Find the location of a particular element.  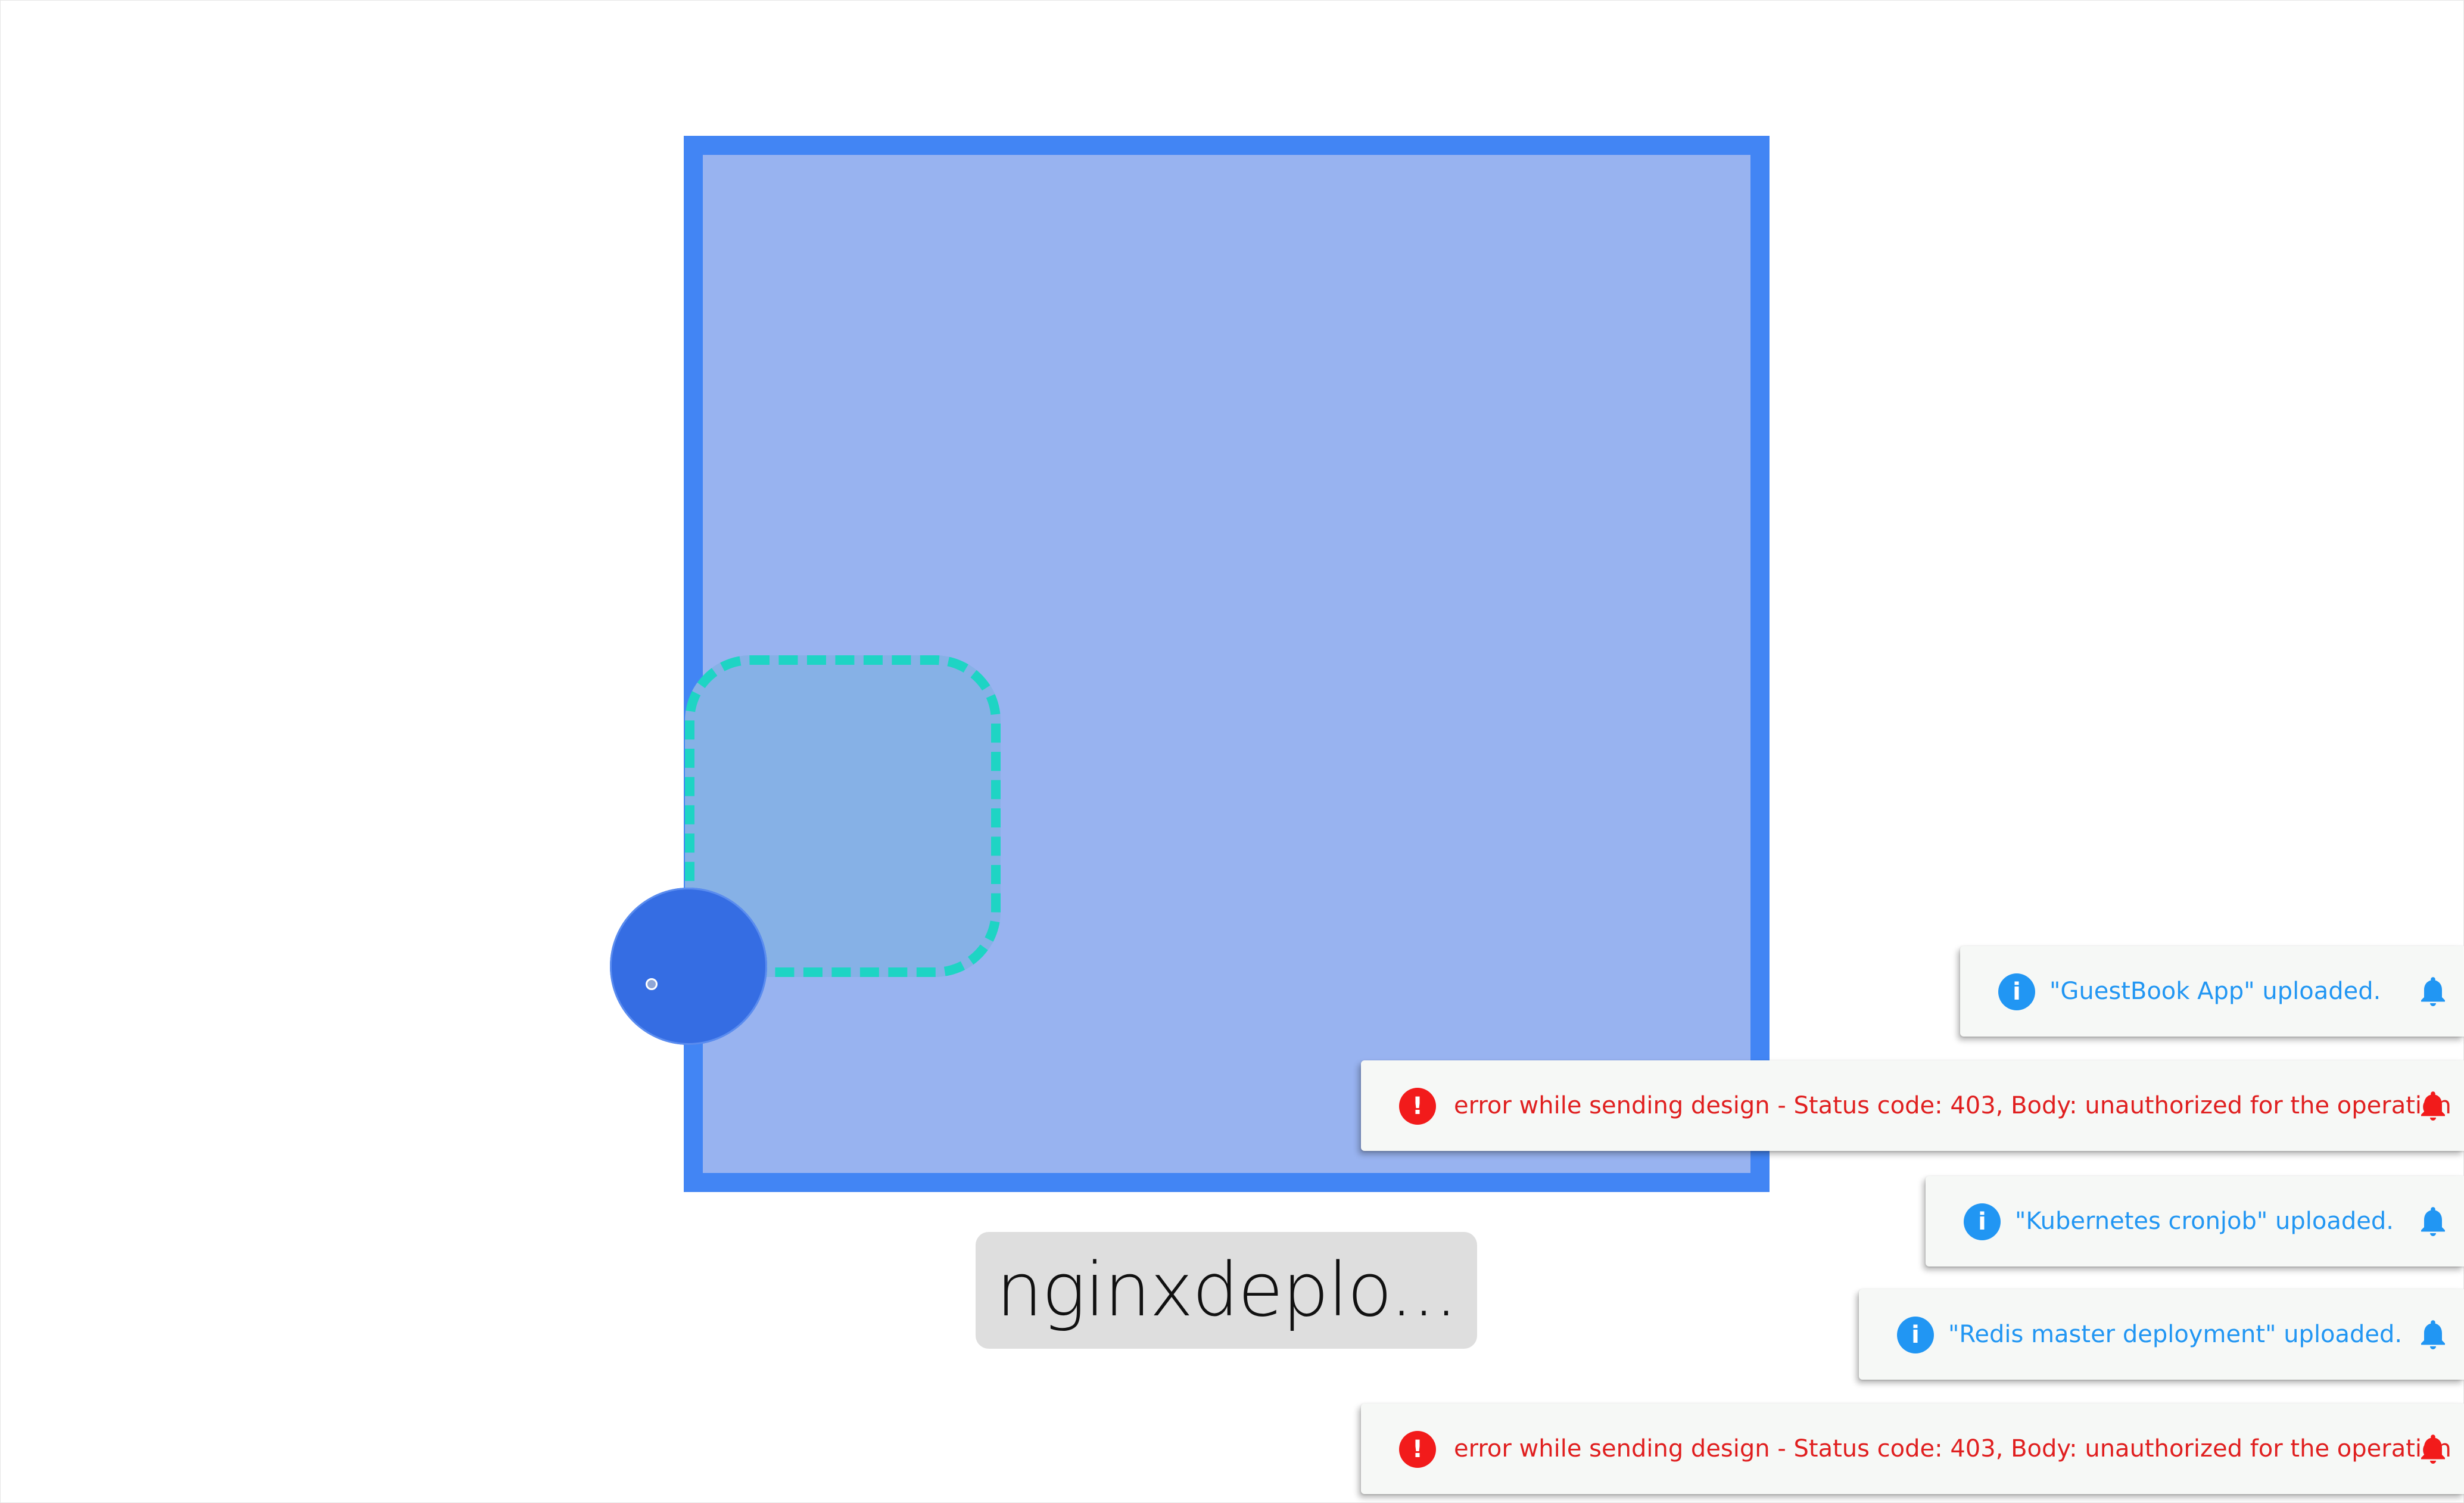

notification-toast: i "Kubernetes cronjob" uploaded. is located at coordinates (2195, 1221).